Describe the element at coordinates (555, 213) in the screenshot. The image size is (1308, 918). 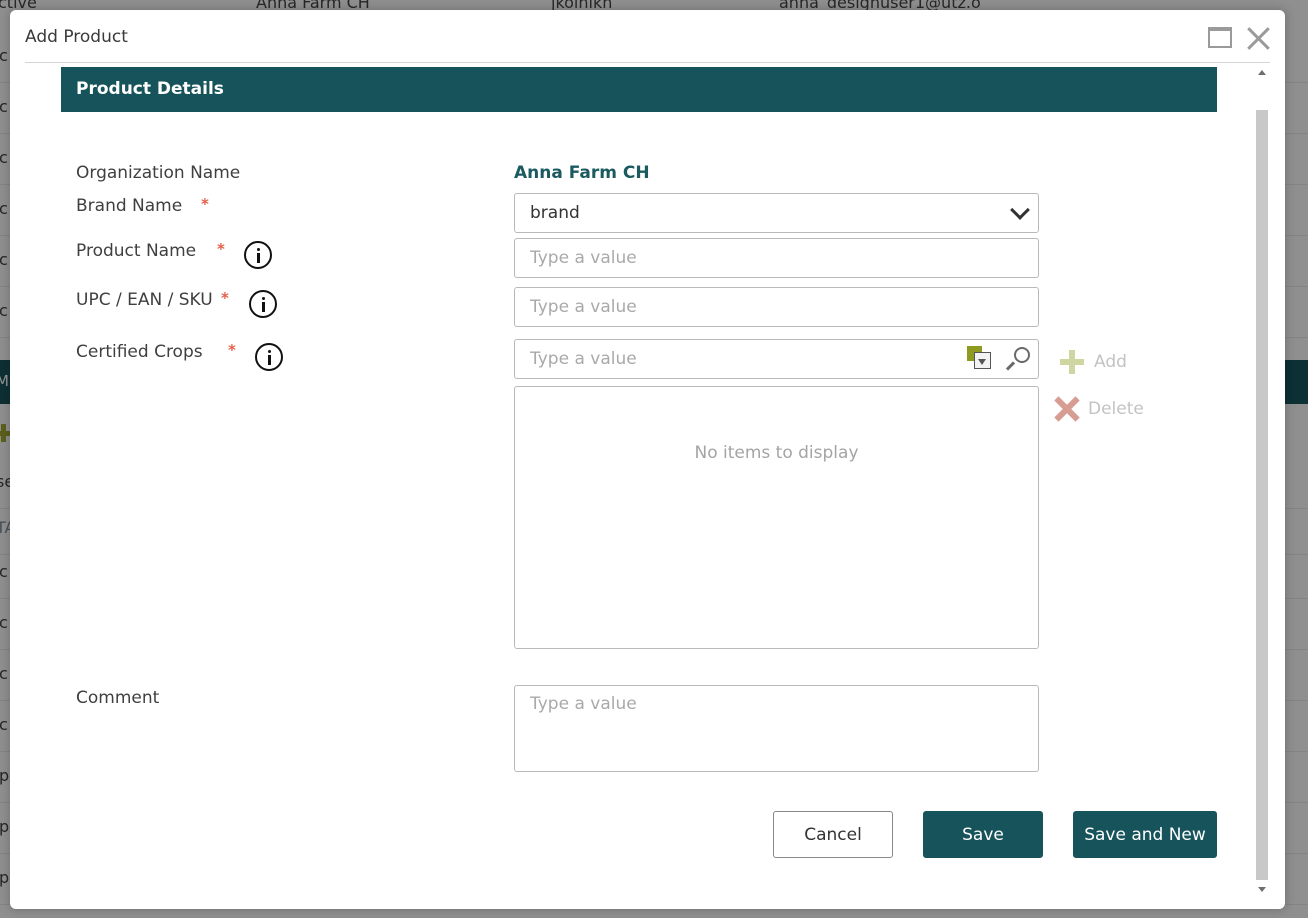
I see `brand-name-selected-value: brand` at that location.